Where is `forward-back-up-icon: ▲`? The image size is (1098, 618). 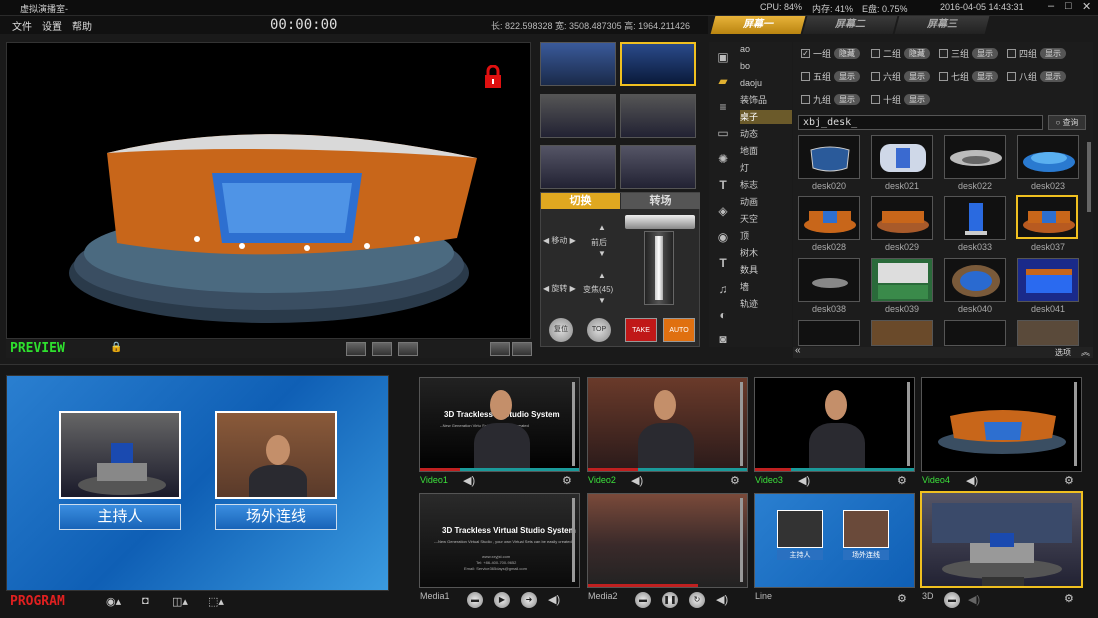 forward-back-up-icon: ▲ is located at coordinates (602, 227).